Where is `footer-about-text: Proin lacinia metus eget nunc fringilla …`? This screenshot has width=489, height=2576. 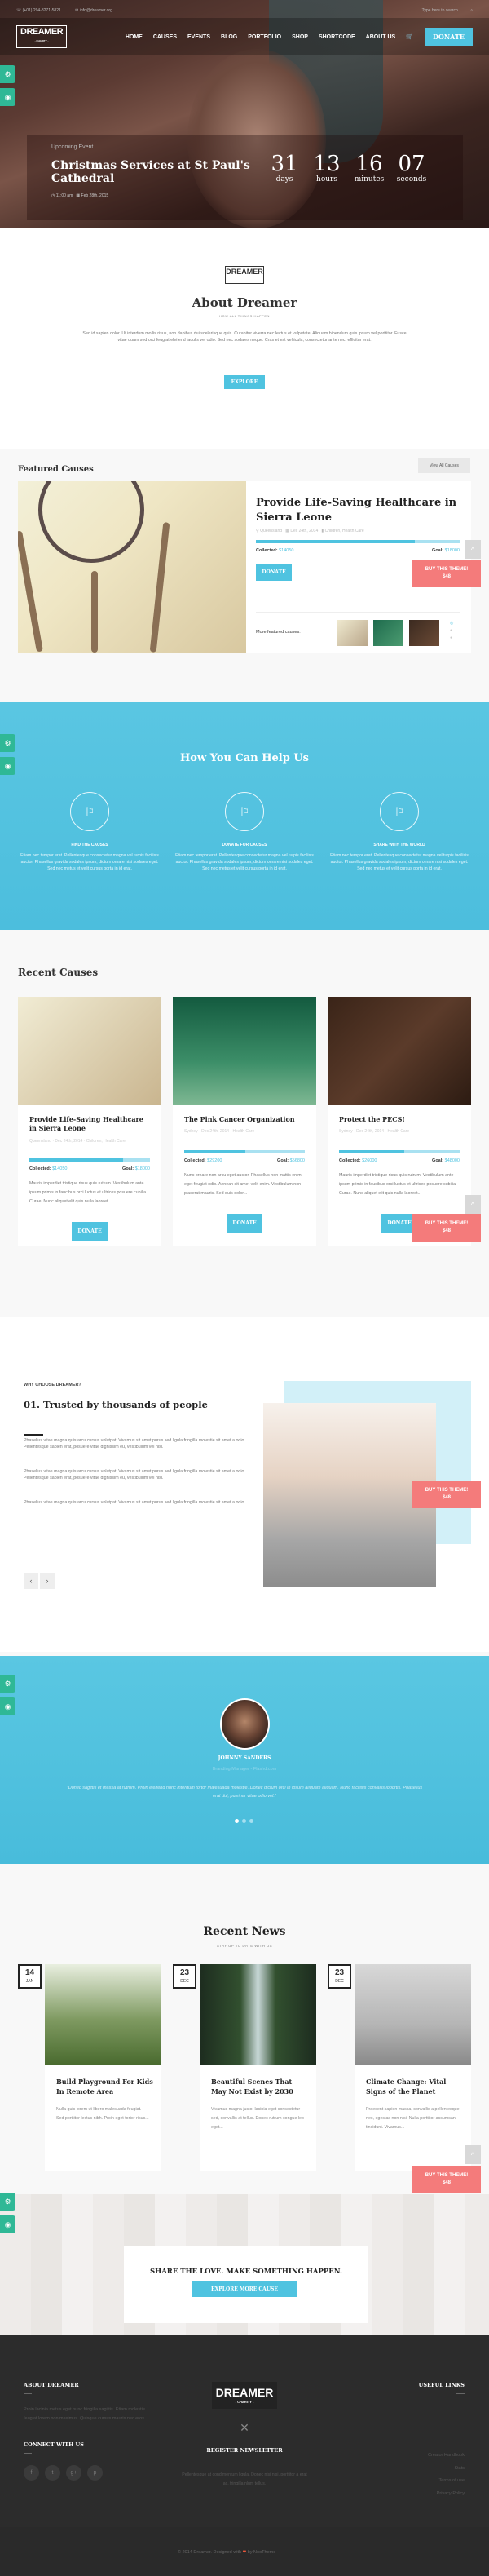 footer-about-text: Proin lacinia metus eget nunc fringilla … is located at coordinates (85, 2414).